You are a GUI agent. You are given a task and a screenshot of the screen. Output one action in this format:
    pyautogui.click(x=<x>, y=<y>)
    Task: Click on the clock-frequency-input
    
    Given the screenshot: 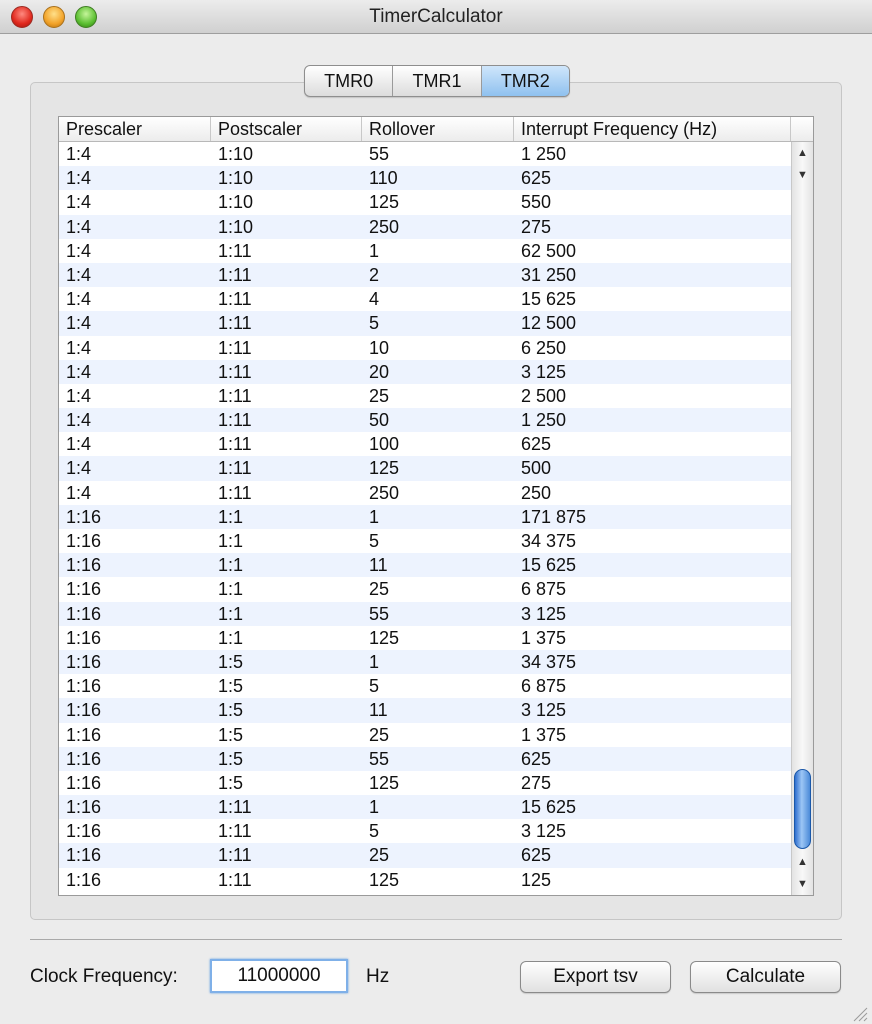 What is the action you would take?
    pyautogui.click(x=279, y=976)
    